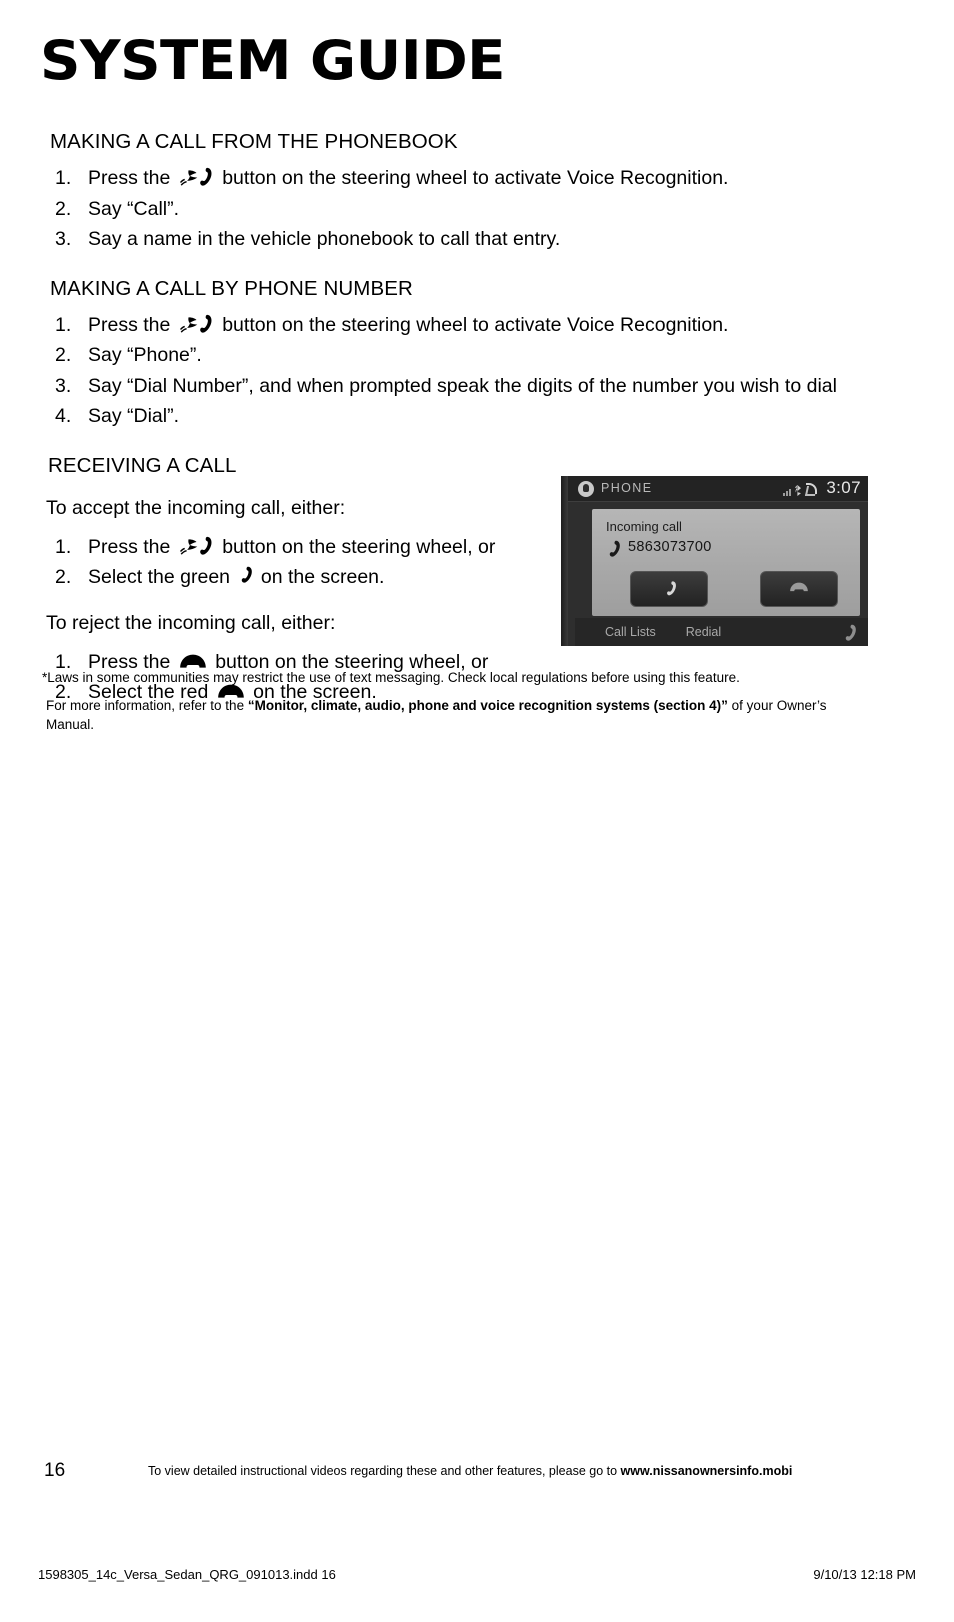  I want to click on reject-call-button, so click(799, 589).